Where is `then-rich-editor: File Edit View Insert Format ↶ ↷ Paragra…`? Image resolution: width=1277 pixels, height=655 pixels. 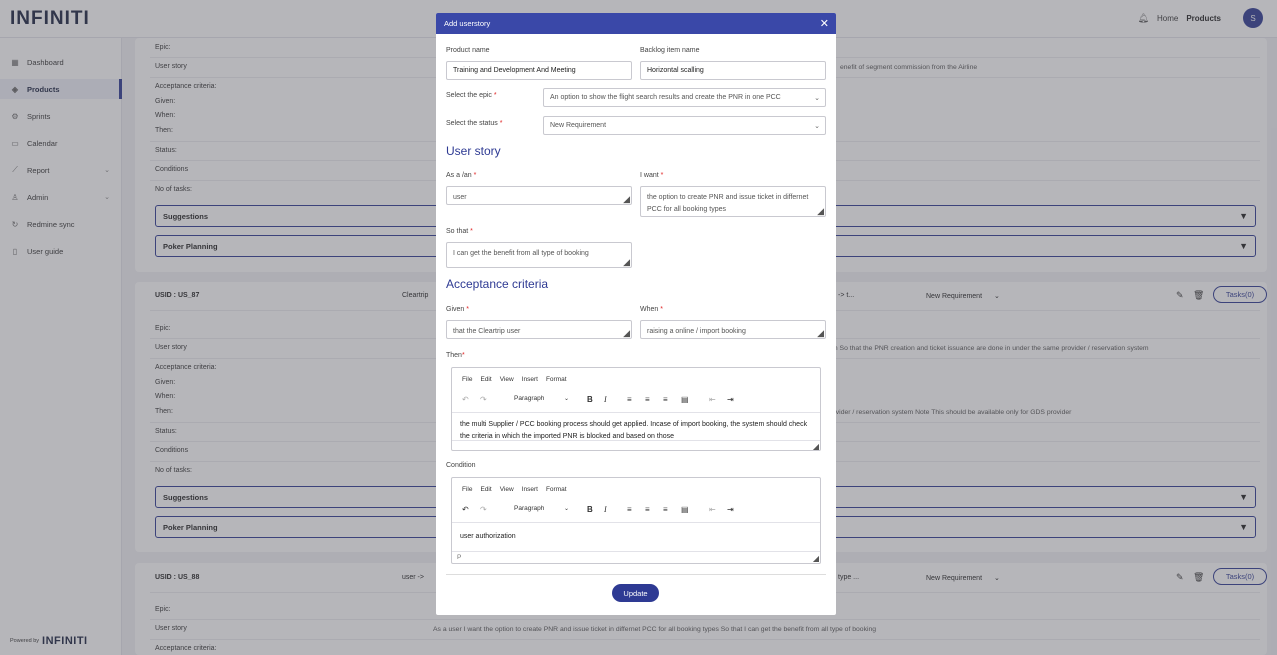 then-rich-editor: File Edit View Insert Format ↶ ↷ Paragra… is located at coordinates (636, 409).